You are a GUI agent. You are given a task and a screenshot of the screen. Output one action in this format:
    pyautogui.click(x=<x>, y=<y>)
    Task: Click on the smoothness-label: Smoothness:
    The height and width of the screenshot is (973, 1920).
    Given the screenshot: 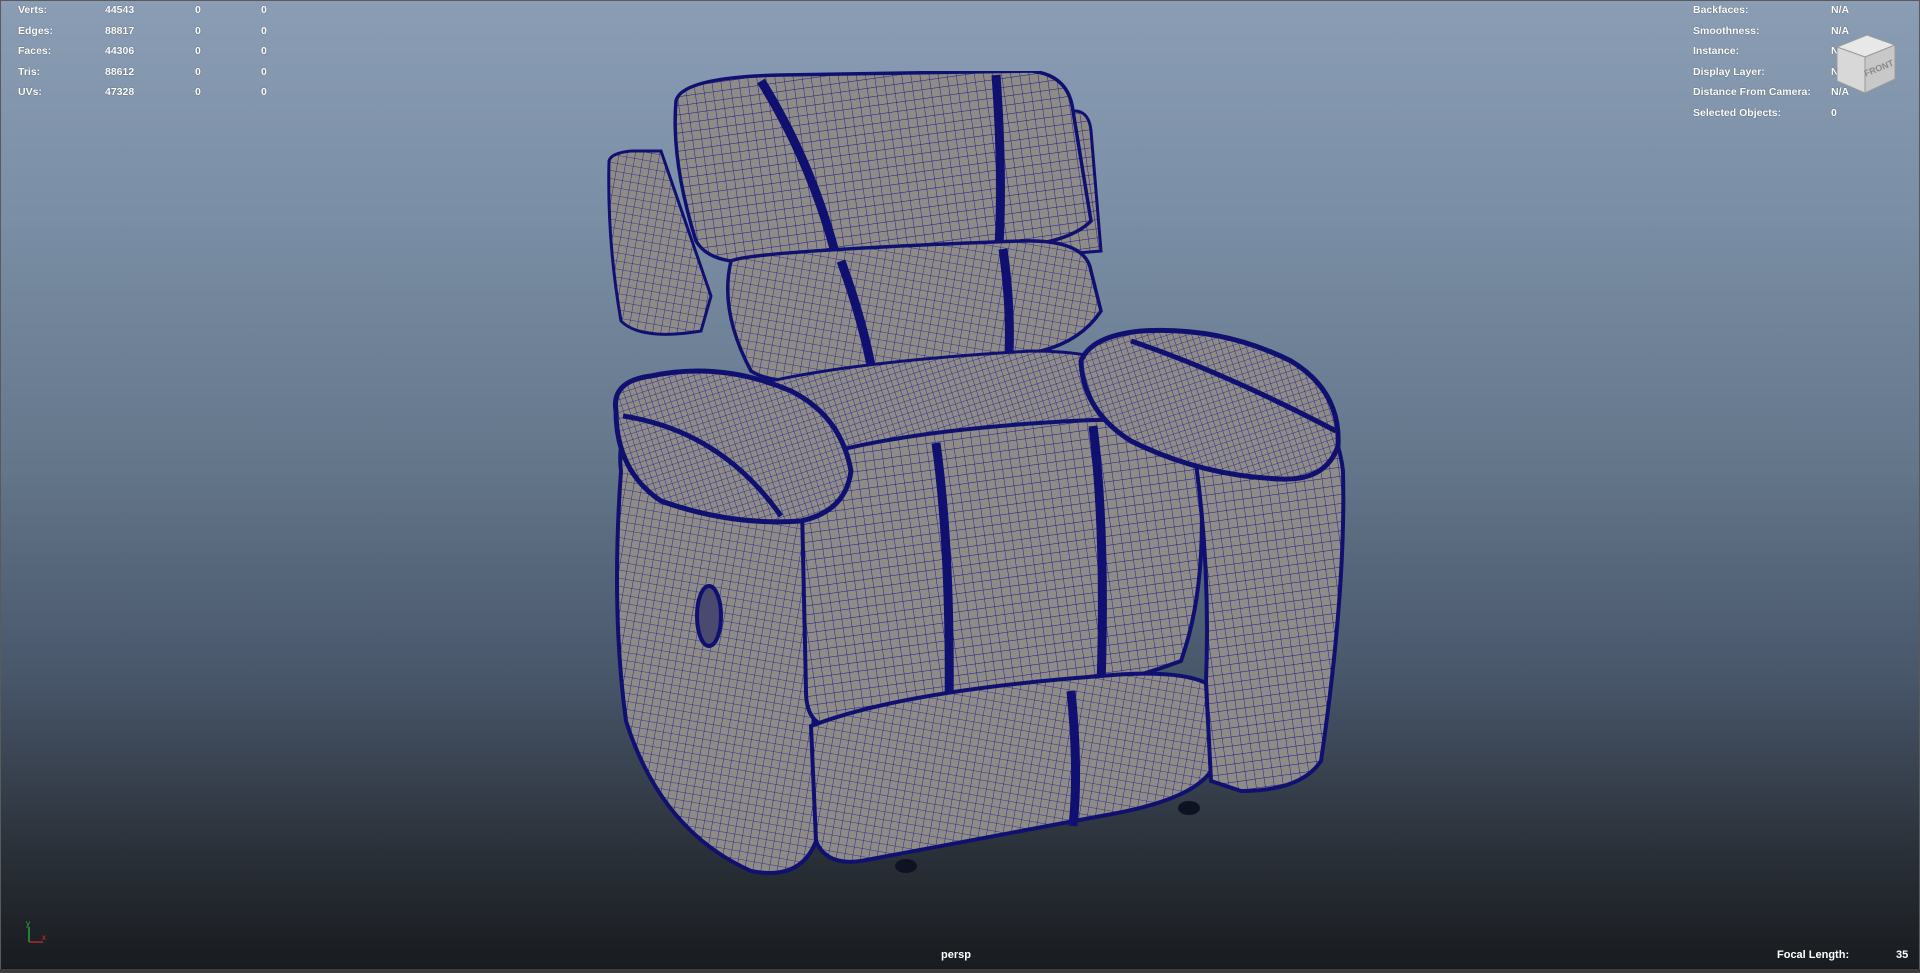 What is the action you would take?
    pyautogui.click(x=1726, y=30)
    